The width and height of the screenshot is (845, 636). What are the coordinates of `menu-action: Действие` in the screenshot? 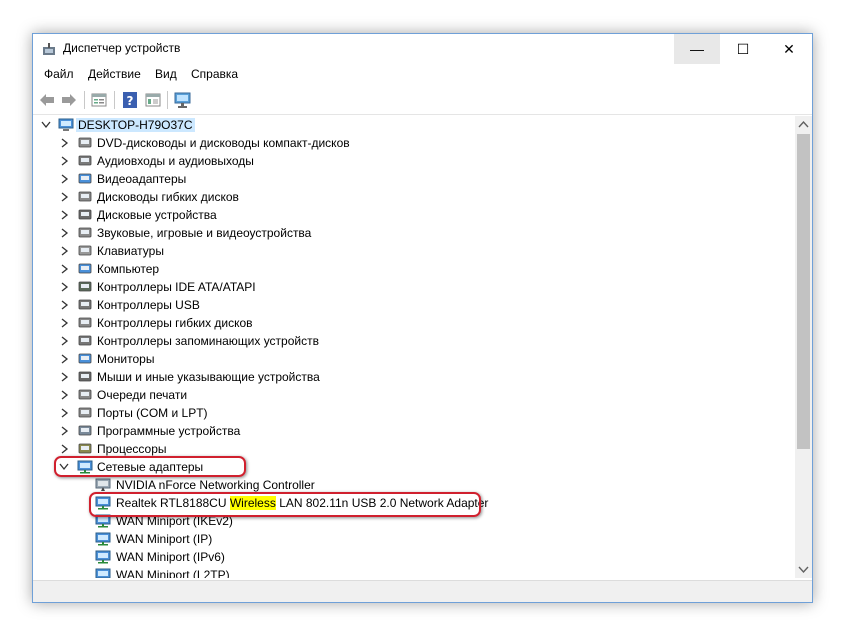 It's located at (114, 74).